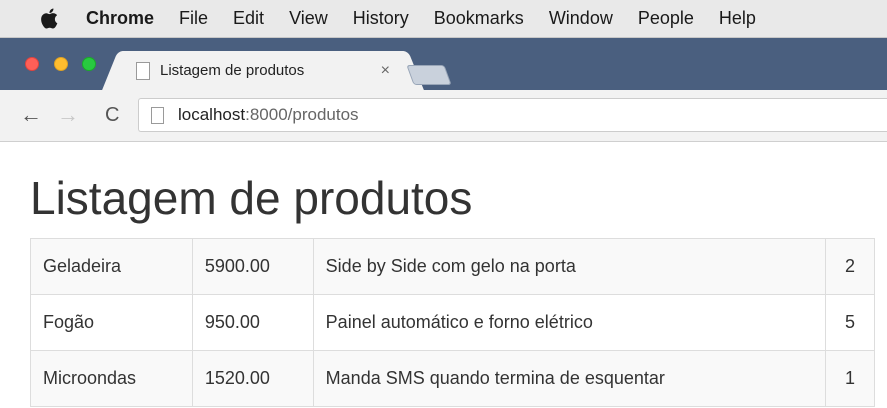 The width and height of the screenshot is (887, 408). I want to click on menu-chrome: Chrome, so click(120, 18).